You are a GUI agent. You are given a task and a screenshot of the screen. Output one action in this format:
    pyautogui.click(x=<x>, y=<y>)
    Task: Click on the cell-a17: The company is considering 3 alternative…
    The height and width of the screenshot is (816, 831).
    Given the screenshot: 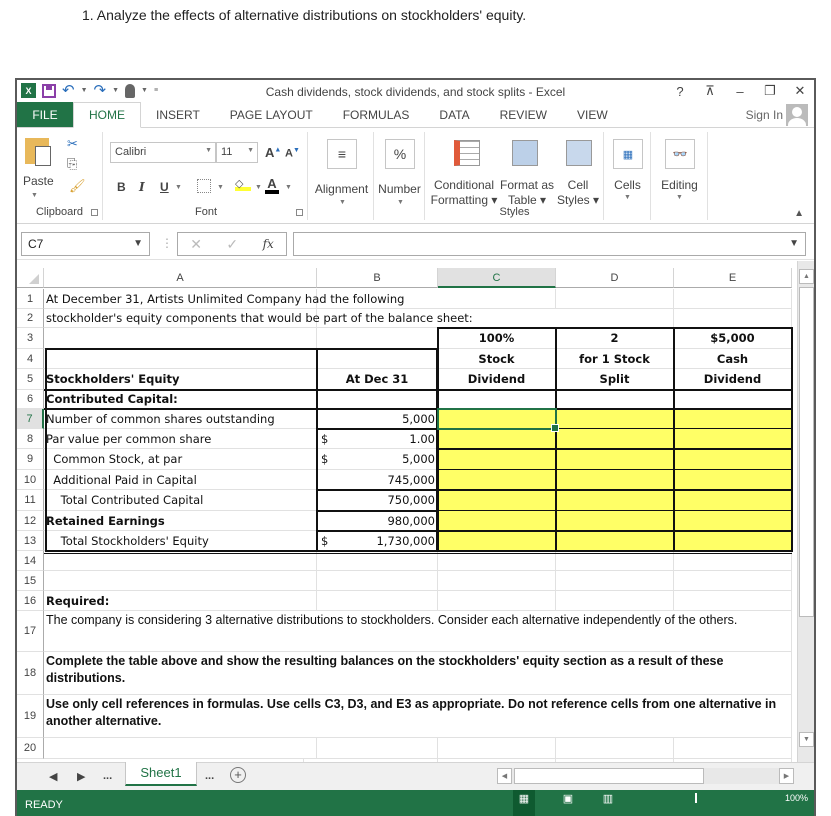 What is the action you would take?
    pyautogui.click(x=418, y=631)
    